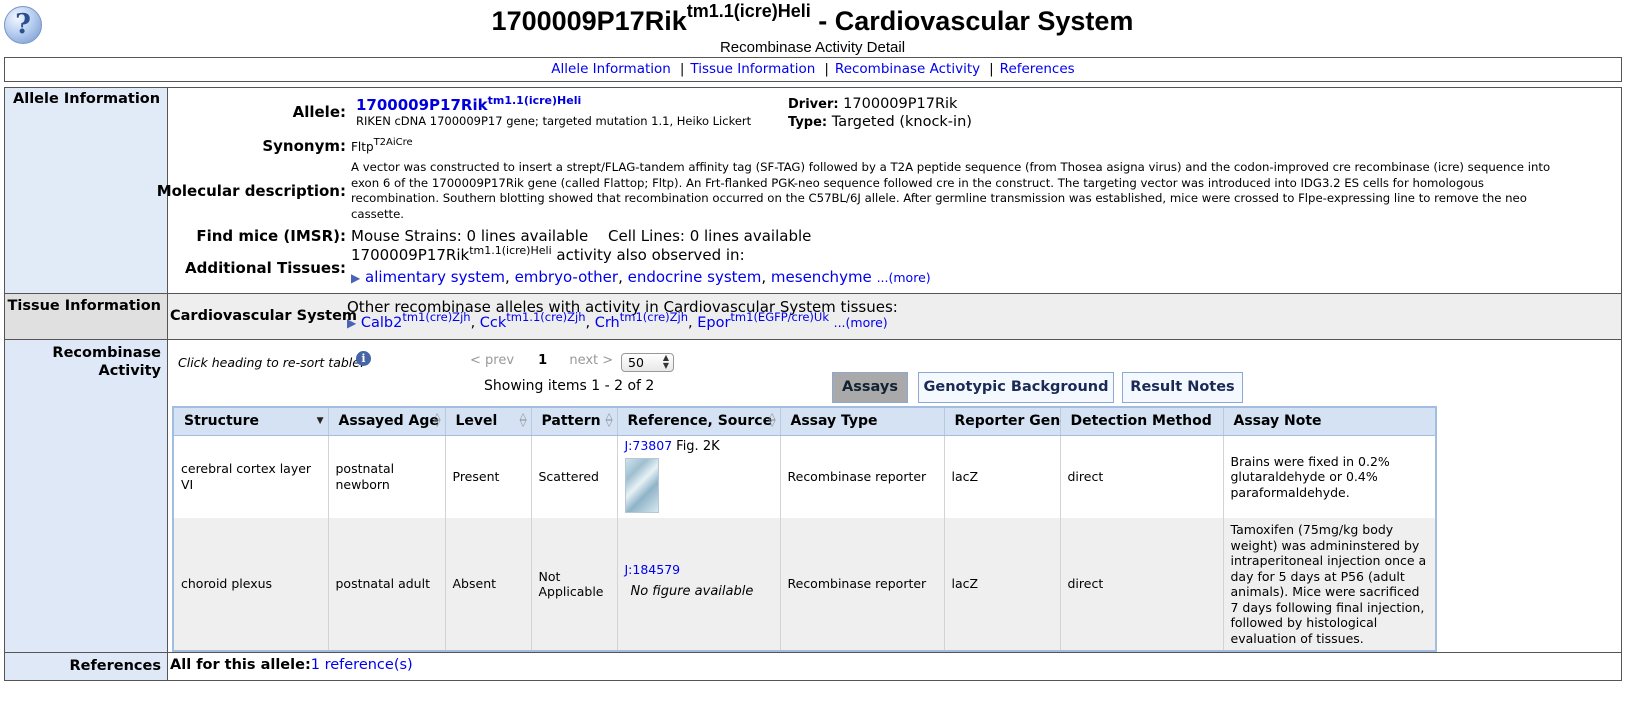  What do you see at coordinates (591, 360) in the screenshot?
I see `next-page-link: next >` at bounding box center [591, 360].